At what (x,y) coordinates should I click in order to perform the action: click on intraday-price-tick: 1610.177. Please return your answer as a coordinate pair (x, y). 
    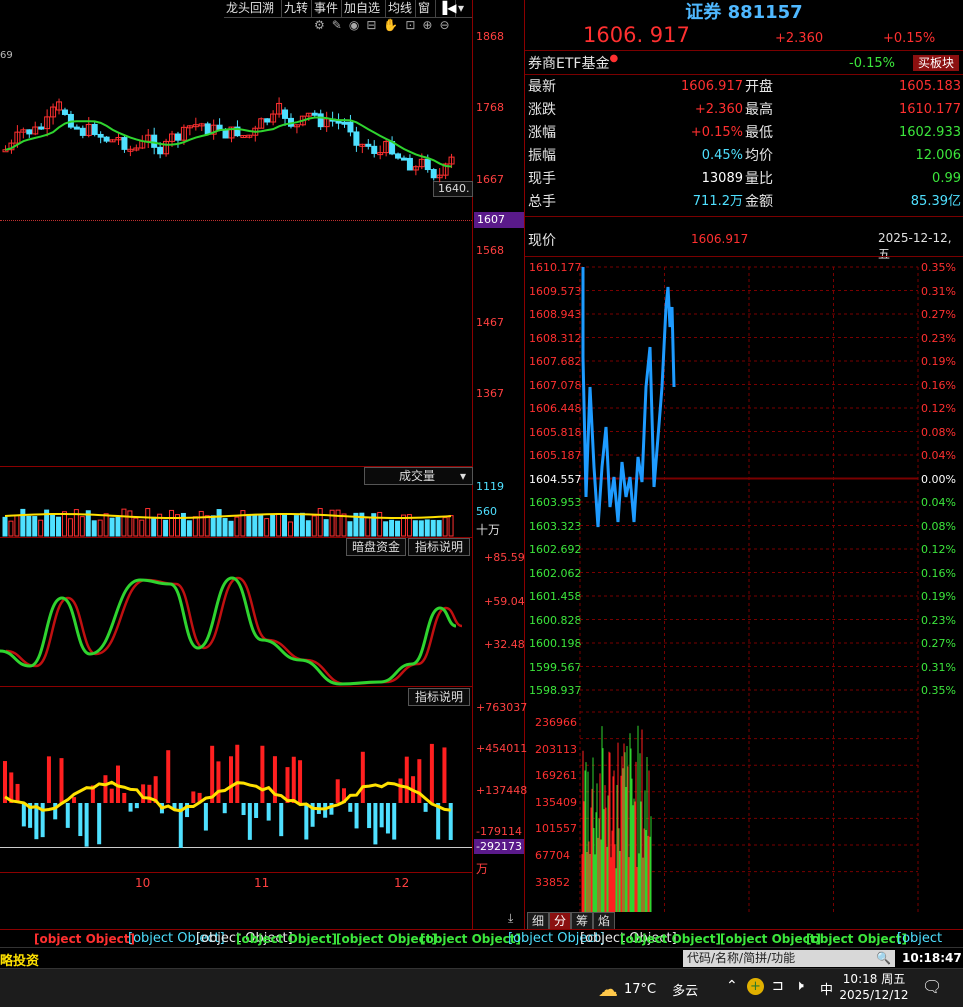
    Looking at the image, I should click on (555, 267).